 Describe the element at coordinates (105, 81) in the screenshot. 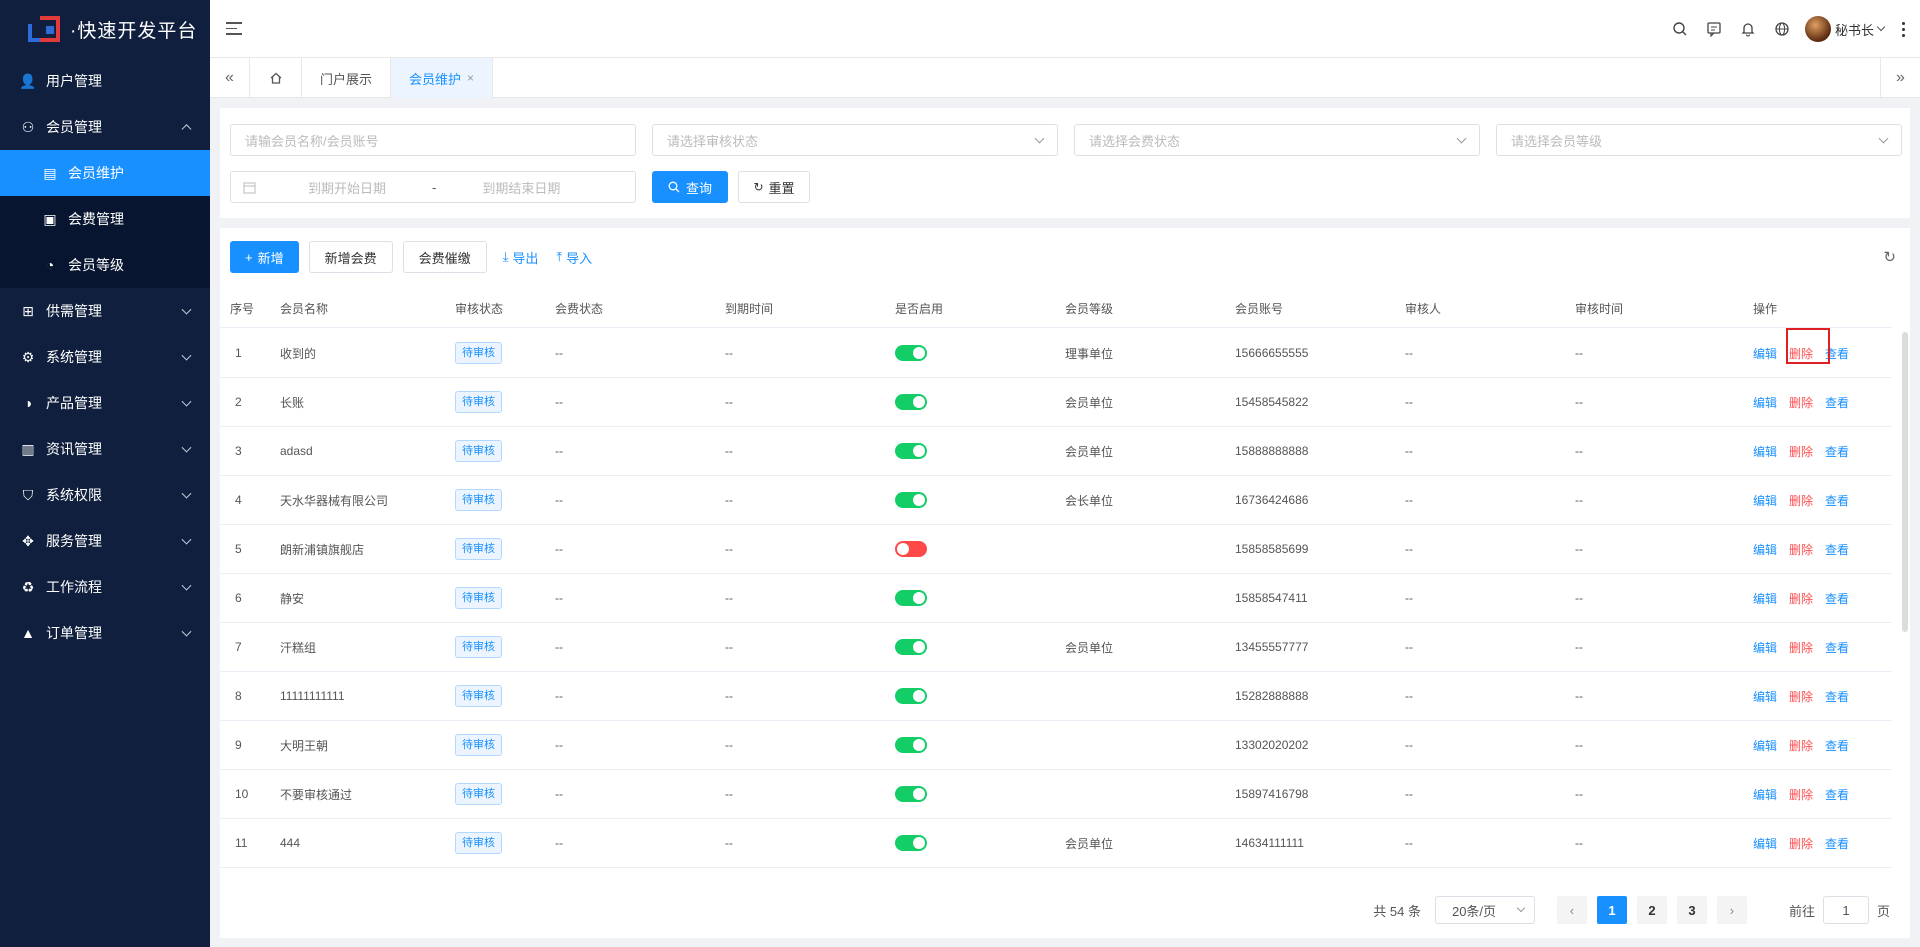

I see `sidebar-item-1: 👤 用户管理` at that location.